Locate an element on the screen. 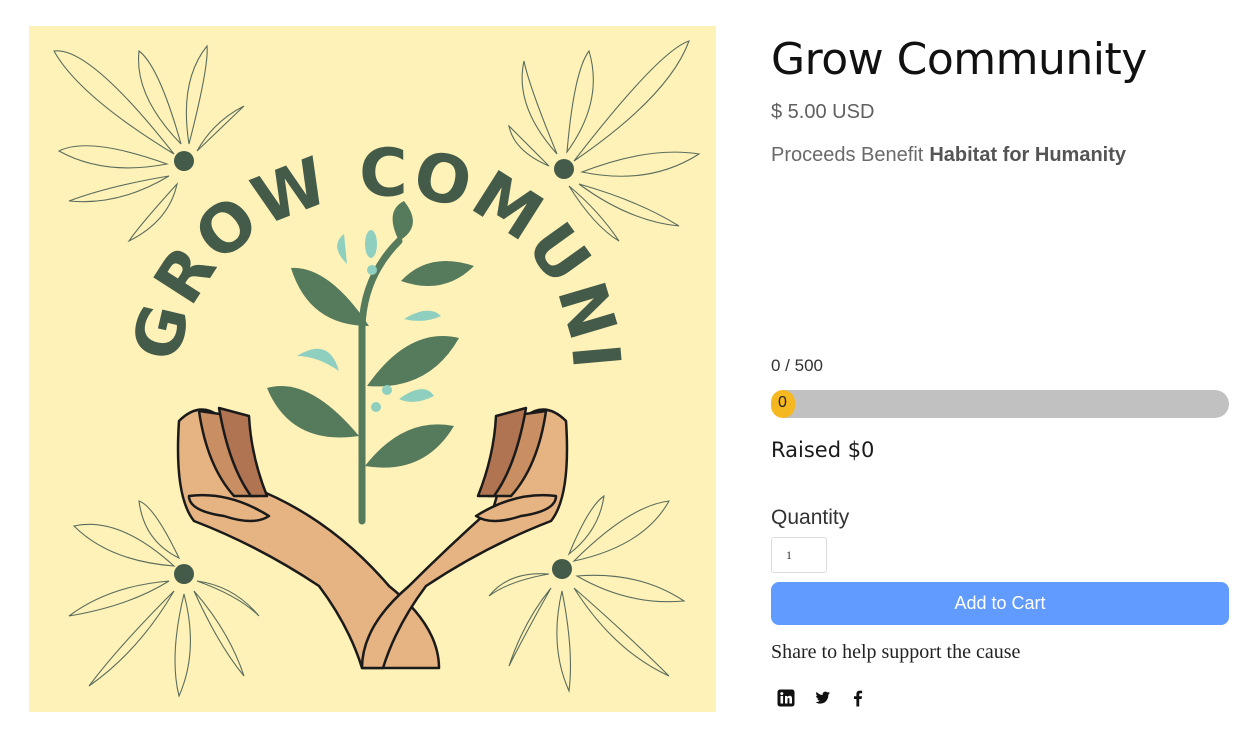 This screenshot has height=741, width=1255. benefit-prefix: Proceeds Benefit is located at coordinates (847, 155).